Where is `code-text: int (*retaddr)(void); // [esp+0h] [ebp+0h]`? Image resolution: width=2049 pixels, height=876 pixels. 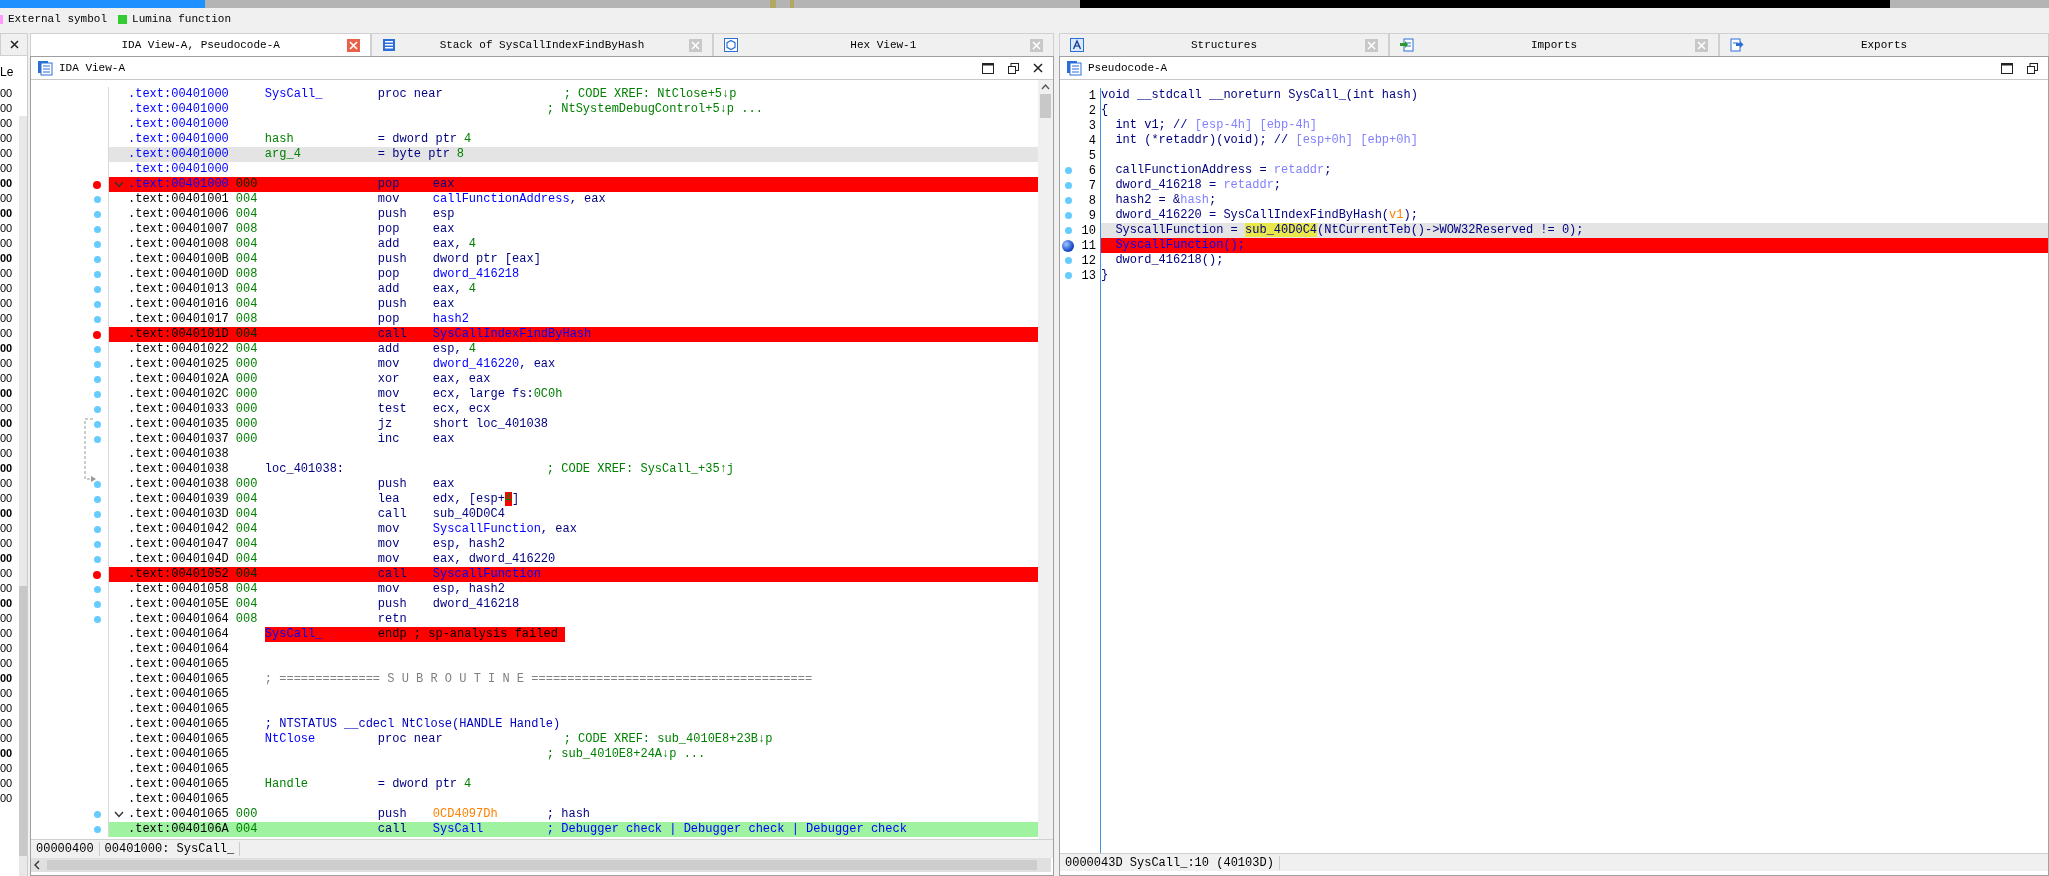 code-text: int (*retaddr)(void); // [esp+0h] [ebp+0h] is located at coordinates (1266, 140).